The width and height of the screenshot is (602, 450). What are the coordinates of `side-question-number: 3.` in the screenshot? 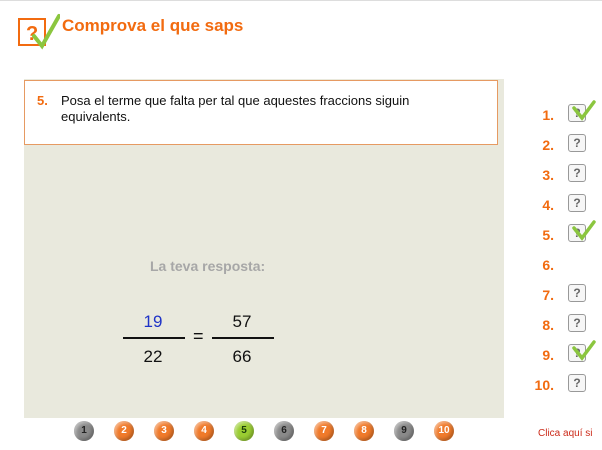 It's located at (548, 175).